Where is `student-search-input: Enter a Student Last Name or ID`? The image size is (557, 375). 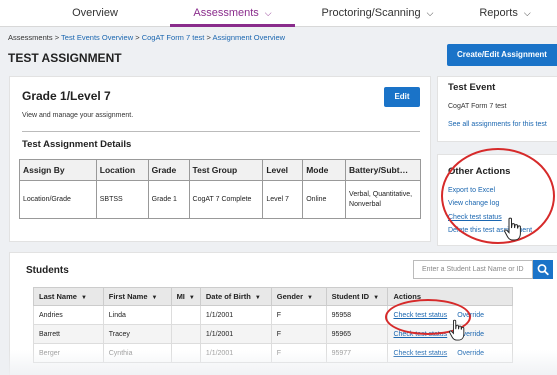
student-search-input: Enter a Student Last Name or ID is located at coordinates (473, 269).